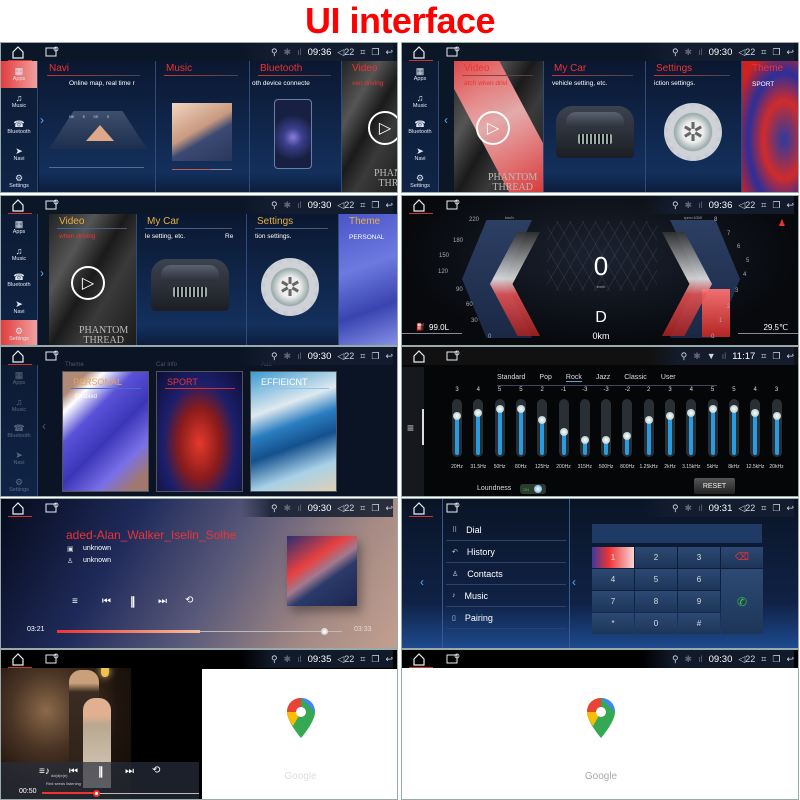 The width and height of the screenshot is (800, 800). I want to click on eq-preset-rock: Rock, so click(573, 378).